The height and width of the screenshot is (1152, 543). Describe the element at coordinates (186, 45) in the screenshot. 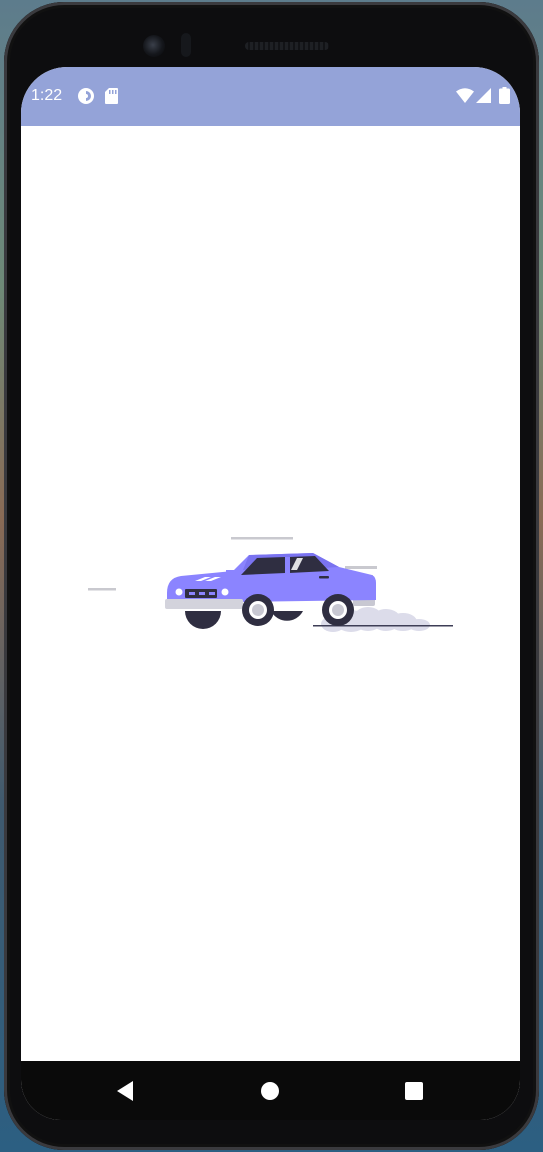

I see `proximity-sensor` at that location.